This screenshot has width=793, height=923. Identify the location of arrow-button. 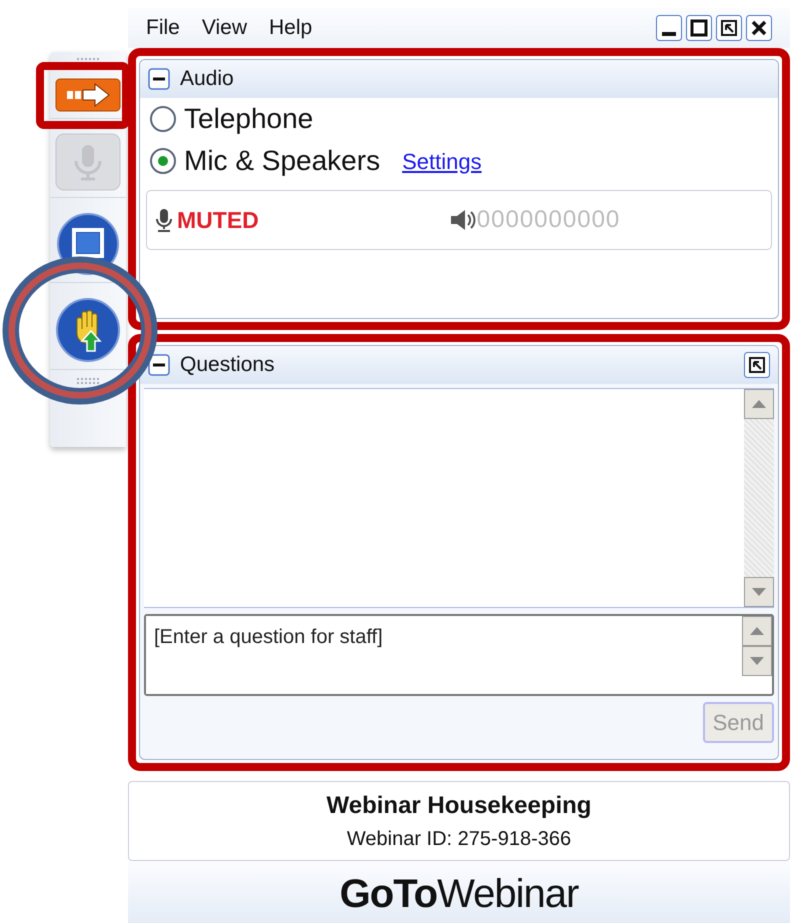
(88, 95).